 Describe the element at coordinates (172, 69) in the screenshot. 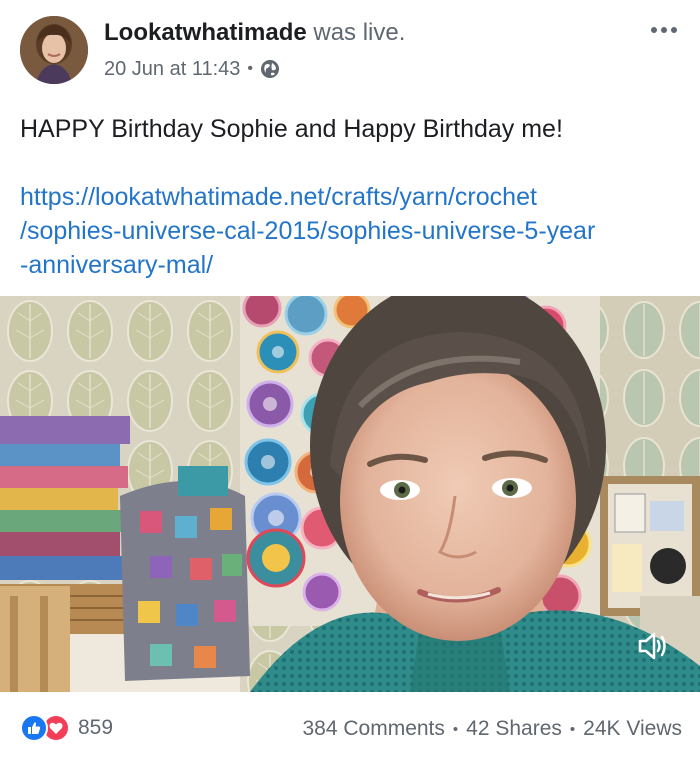

I see `post-date: 20 Jun at 11:43` at that location.